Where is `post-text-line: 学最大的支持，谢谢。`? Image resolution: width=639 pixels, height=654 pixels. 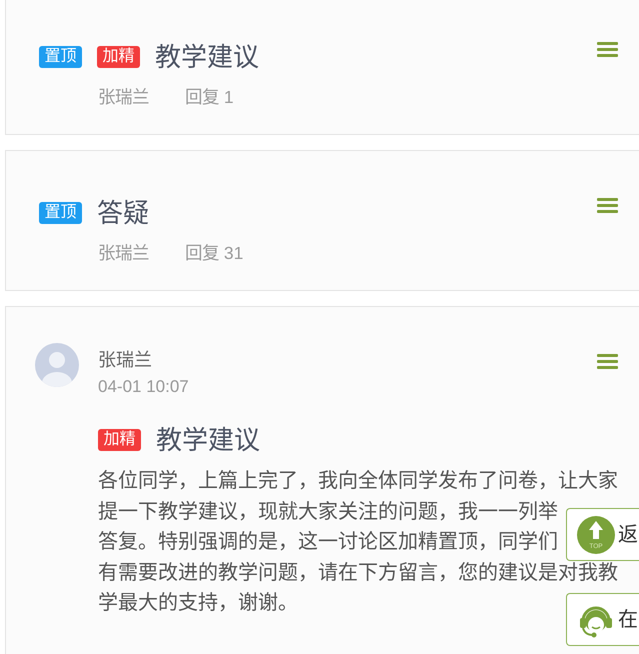
post-text-line: 学最大的支持，谢谢。 is located at coordinates (198, 603).